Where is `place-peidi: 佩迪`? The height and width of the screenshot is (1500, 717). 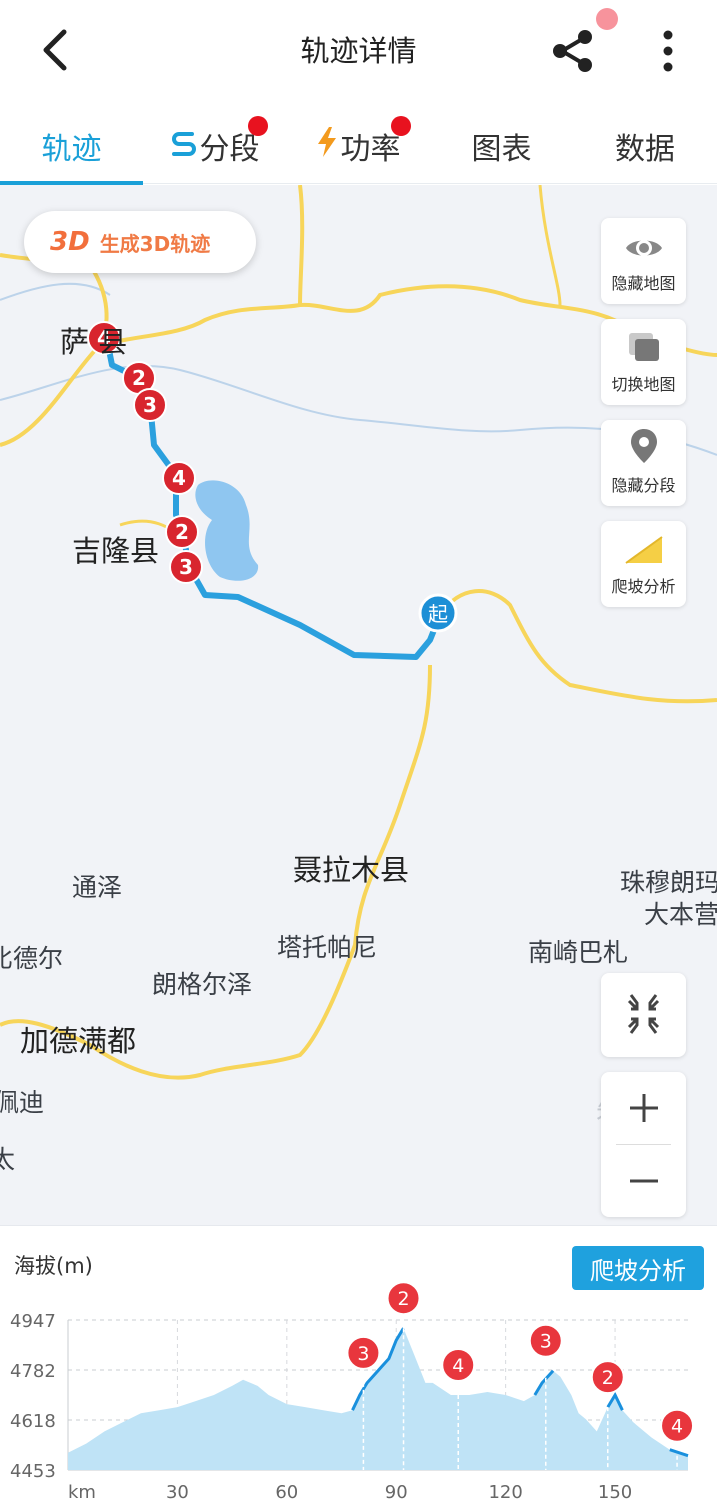 place-peidi: 佩迪 is located at coordinates (22, 1102).